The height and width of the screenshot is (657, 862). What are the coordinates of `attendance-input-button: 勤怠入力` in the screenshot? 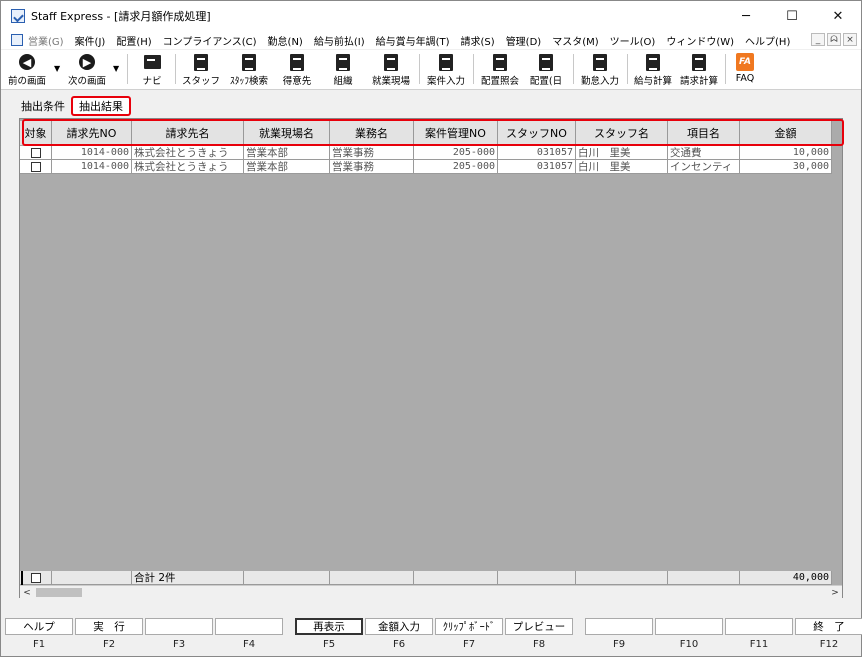 It's located at (600, 69).